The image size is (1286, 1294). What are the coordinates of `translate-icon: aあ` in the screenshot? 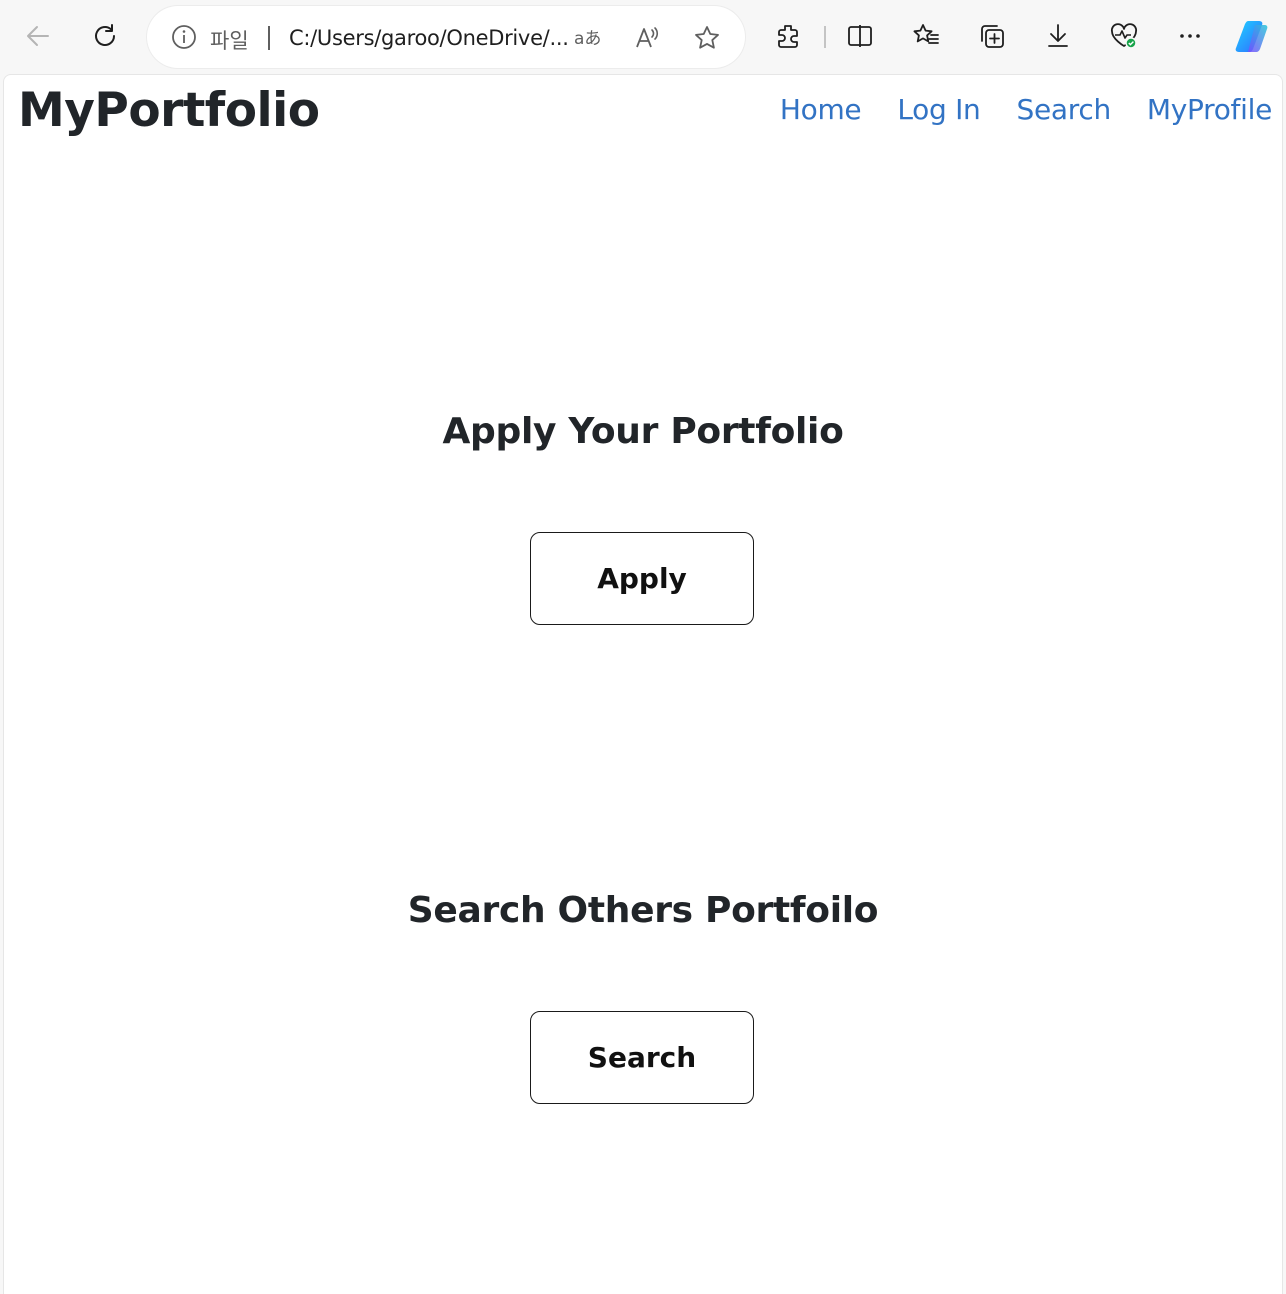 It's located at (587, 38).